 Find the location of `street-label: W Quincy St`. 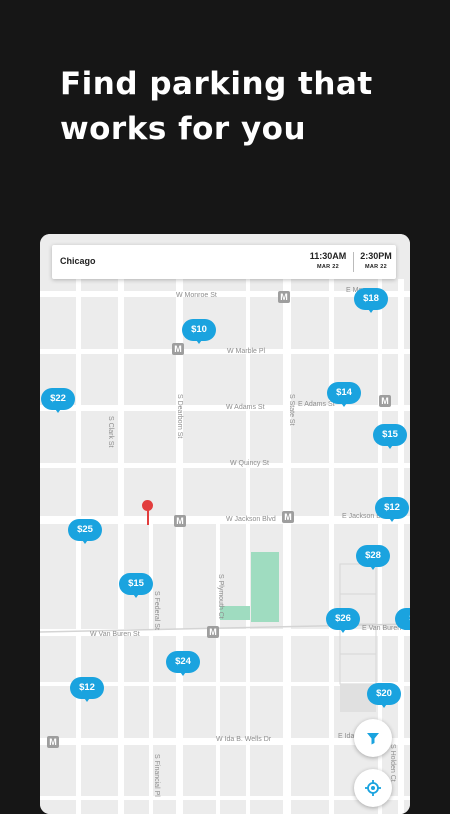

street-label: W Quincy St is located at coordinates (249, 463).